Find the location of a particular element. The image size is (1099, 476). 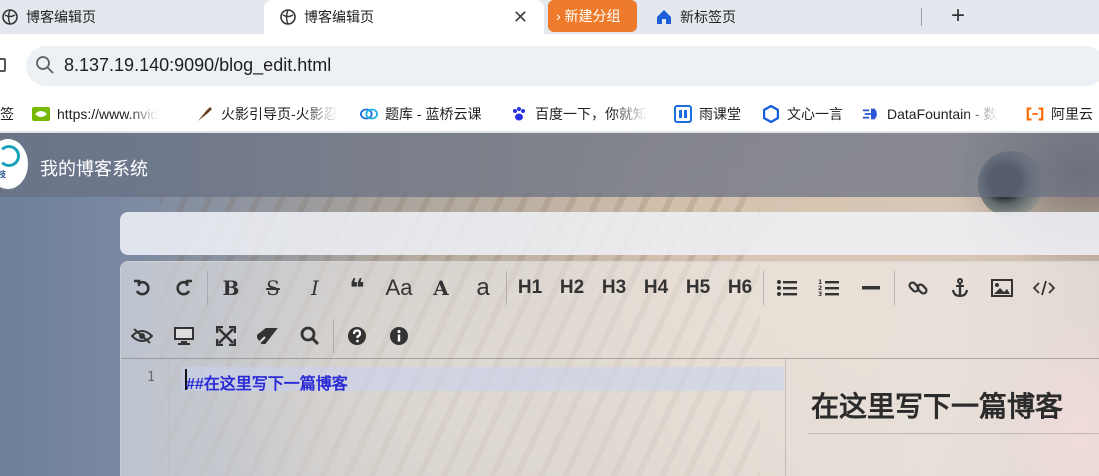

active-code-line: ##在这里写下一篇博客 is located at coordinates (483, 380).